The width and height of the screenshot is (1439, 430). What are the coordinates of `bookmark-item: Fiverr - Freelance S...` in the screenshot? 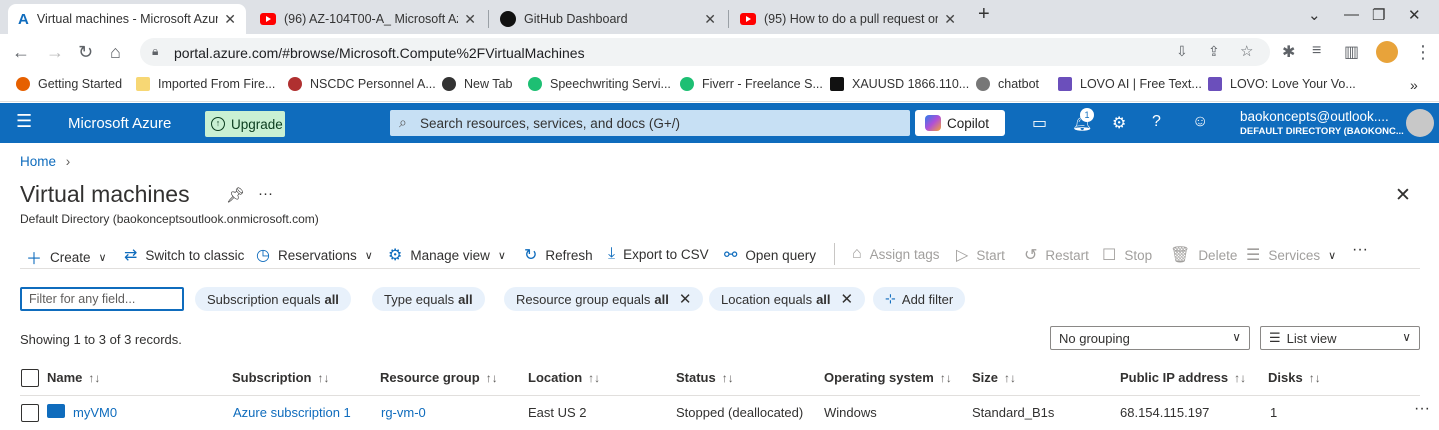 It's located at (751, 84).